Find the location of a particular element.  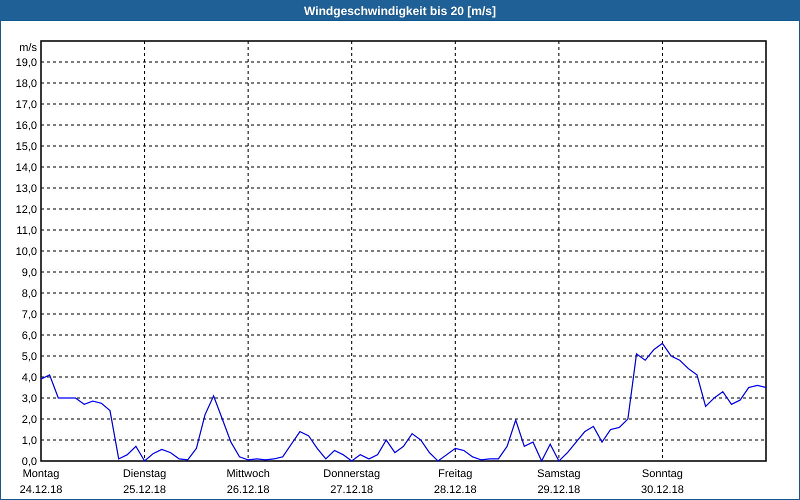

y-tick-label: 2,0 is located at coordinates (29, 420).